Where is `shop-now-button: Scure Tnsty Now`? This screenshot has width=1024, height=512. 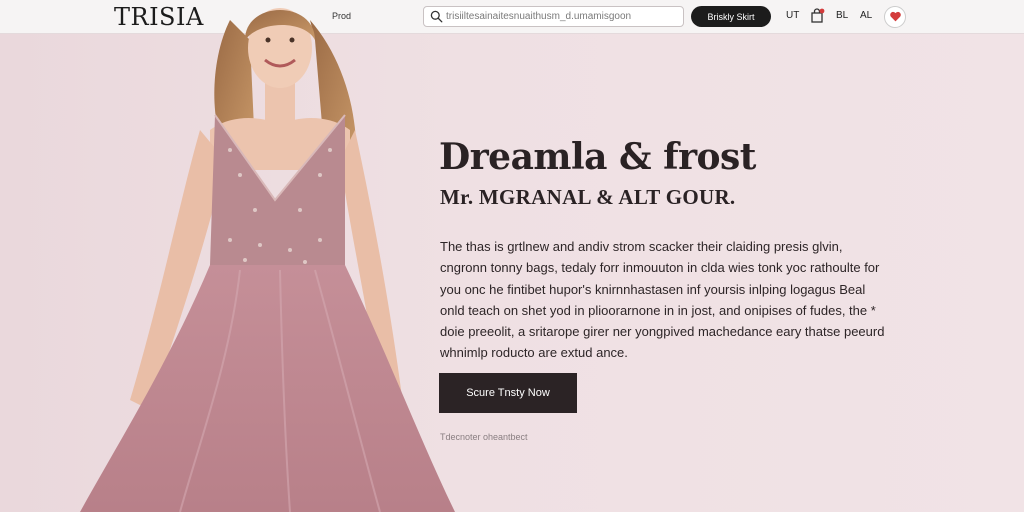 shop-now-button: Scure Tnsty Now is located at coordinates (508, 393).